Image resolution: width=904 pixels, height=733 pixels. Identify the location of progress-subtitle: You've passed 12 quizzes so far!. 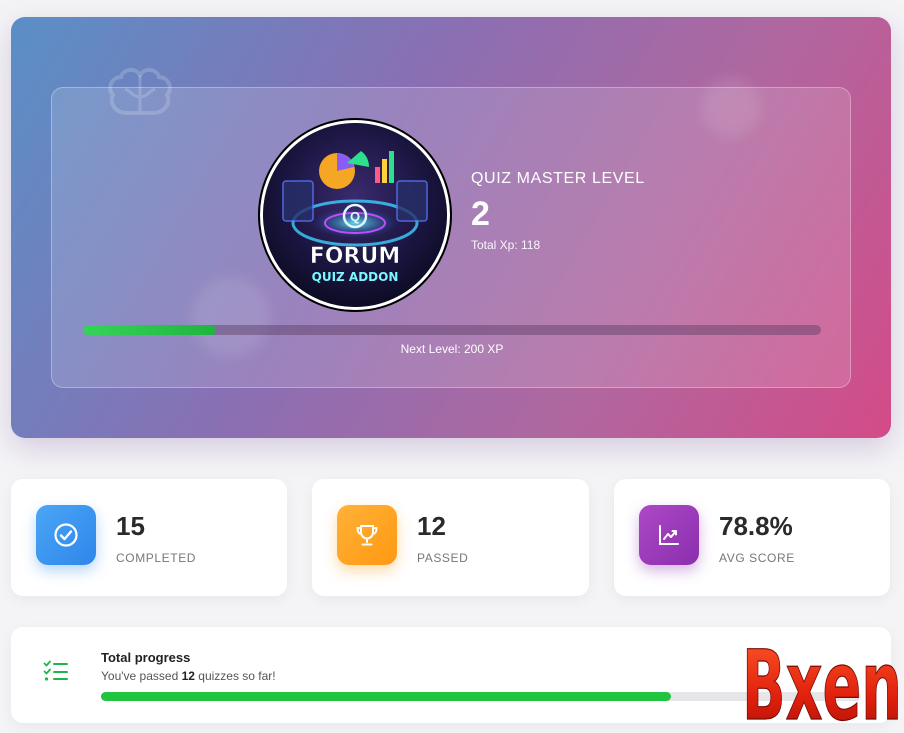
(188, 676).